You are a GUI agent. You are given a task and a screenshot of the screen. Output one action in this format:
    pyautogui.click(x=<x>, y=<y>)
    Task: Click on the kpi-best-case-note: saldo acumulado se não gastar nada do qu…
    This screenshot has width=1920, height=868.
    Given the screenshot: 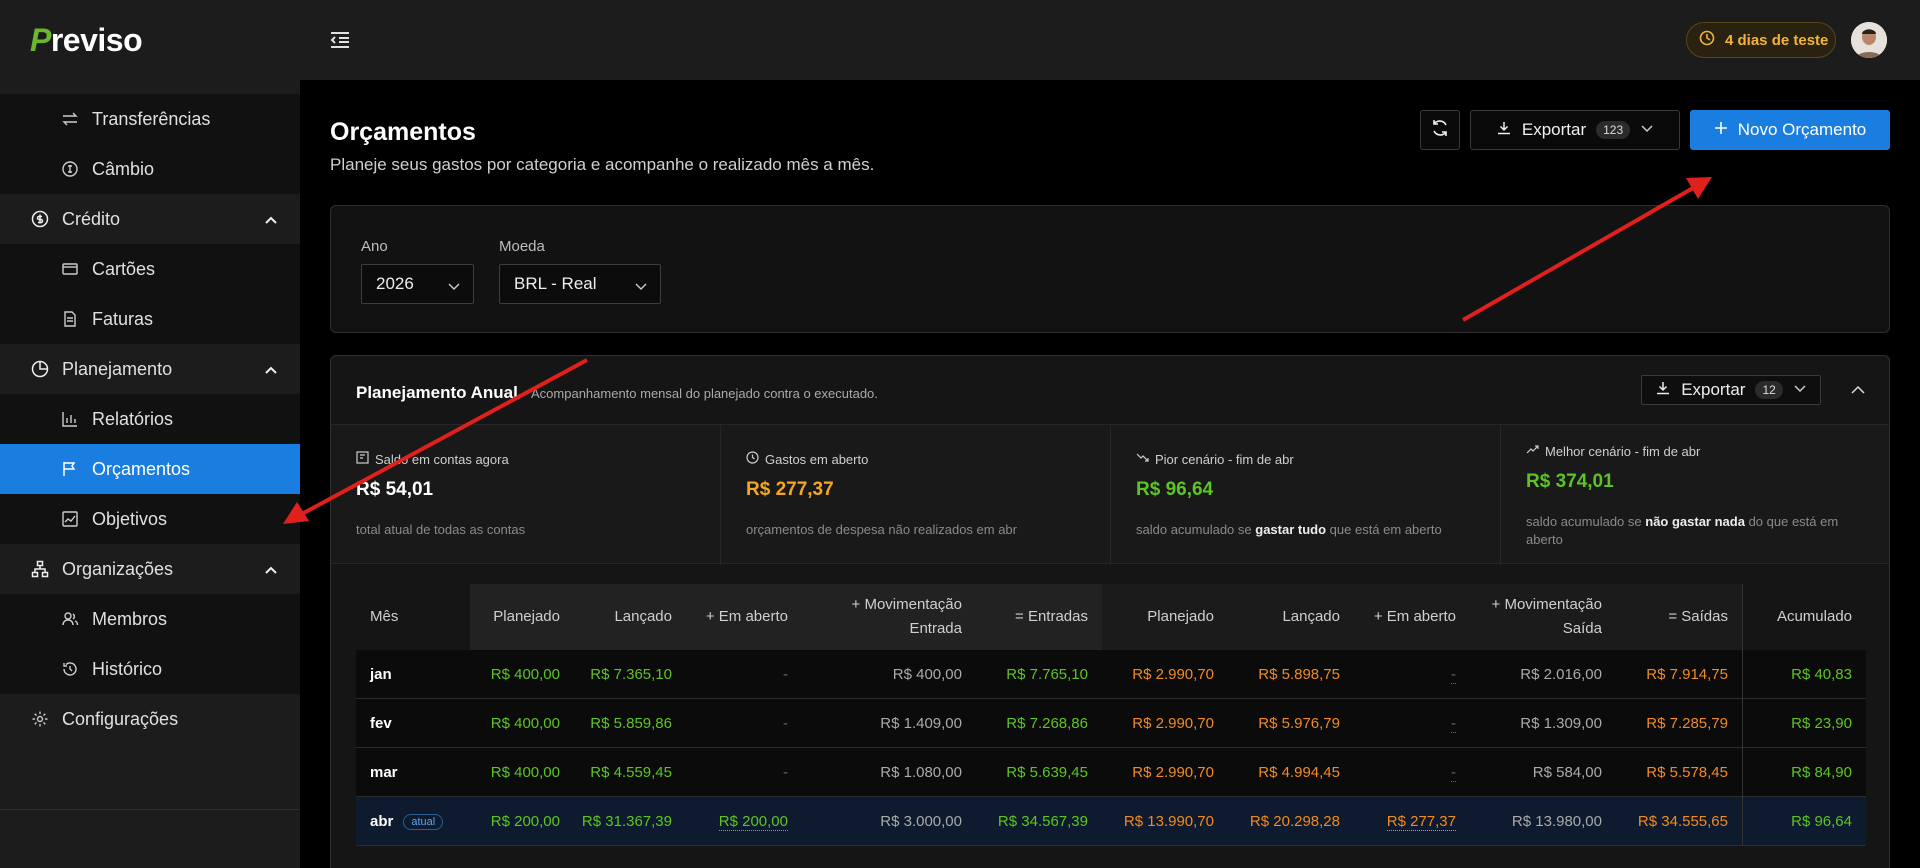 What is the action you would take?
    pyautogui.click(x=1682, y=530)
    